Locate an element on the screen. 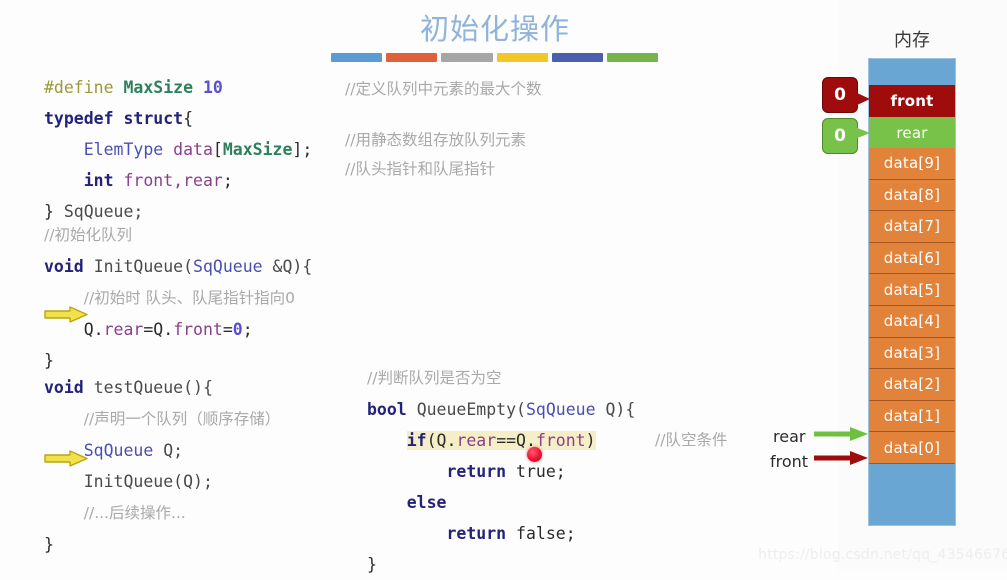 This screenshot has height=580, width=1007. memory-cell-padding-top is located at coordinates (912, 72).